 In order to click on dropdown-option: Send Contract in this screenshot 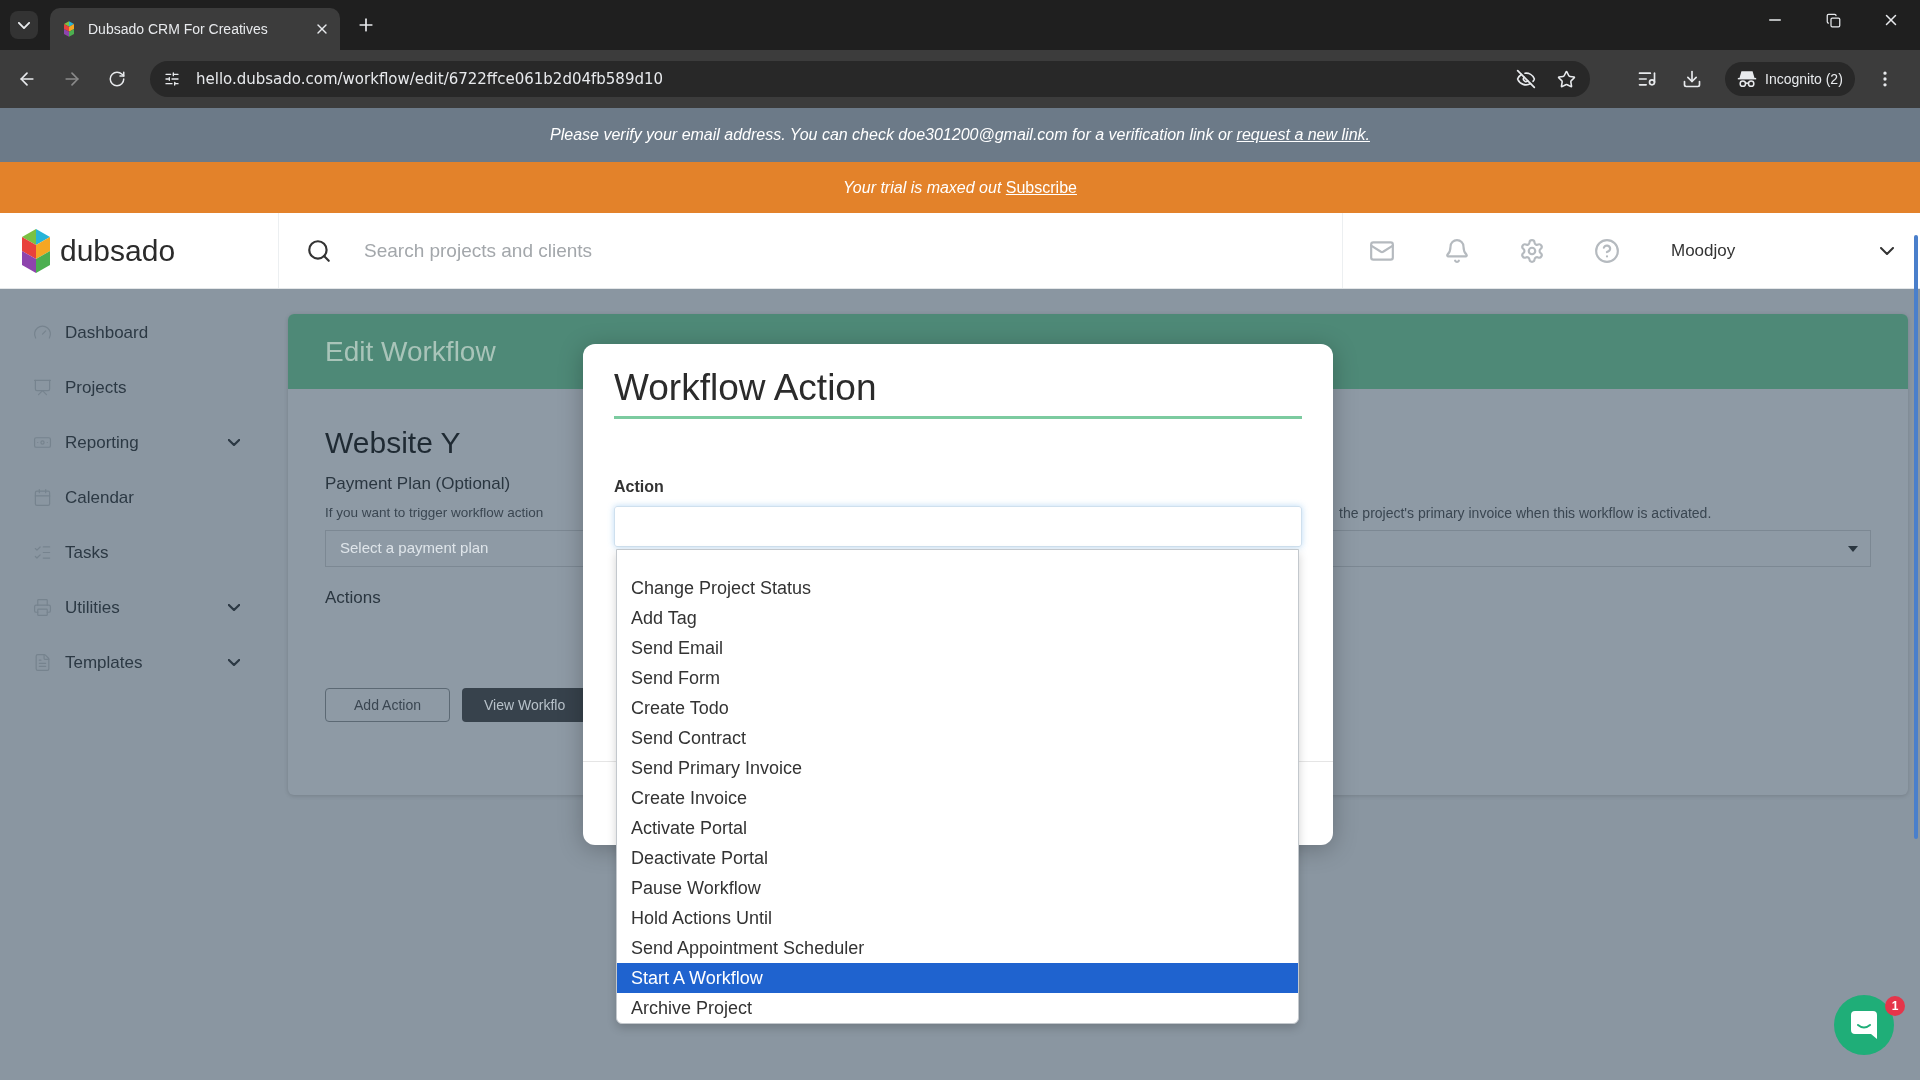, I will do `click(957, 738)`.